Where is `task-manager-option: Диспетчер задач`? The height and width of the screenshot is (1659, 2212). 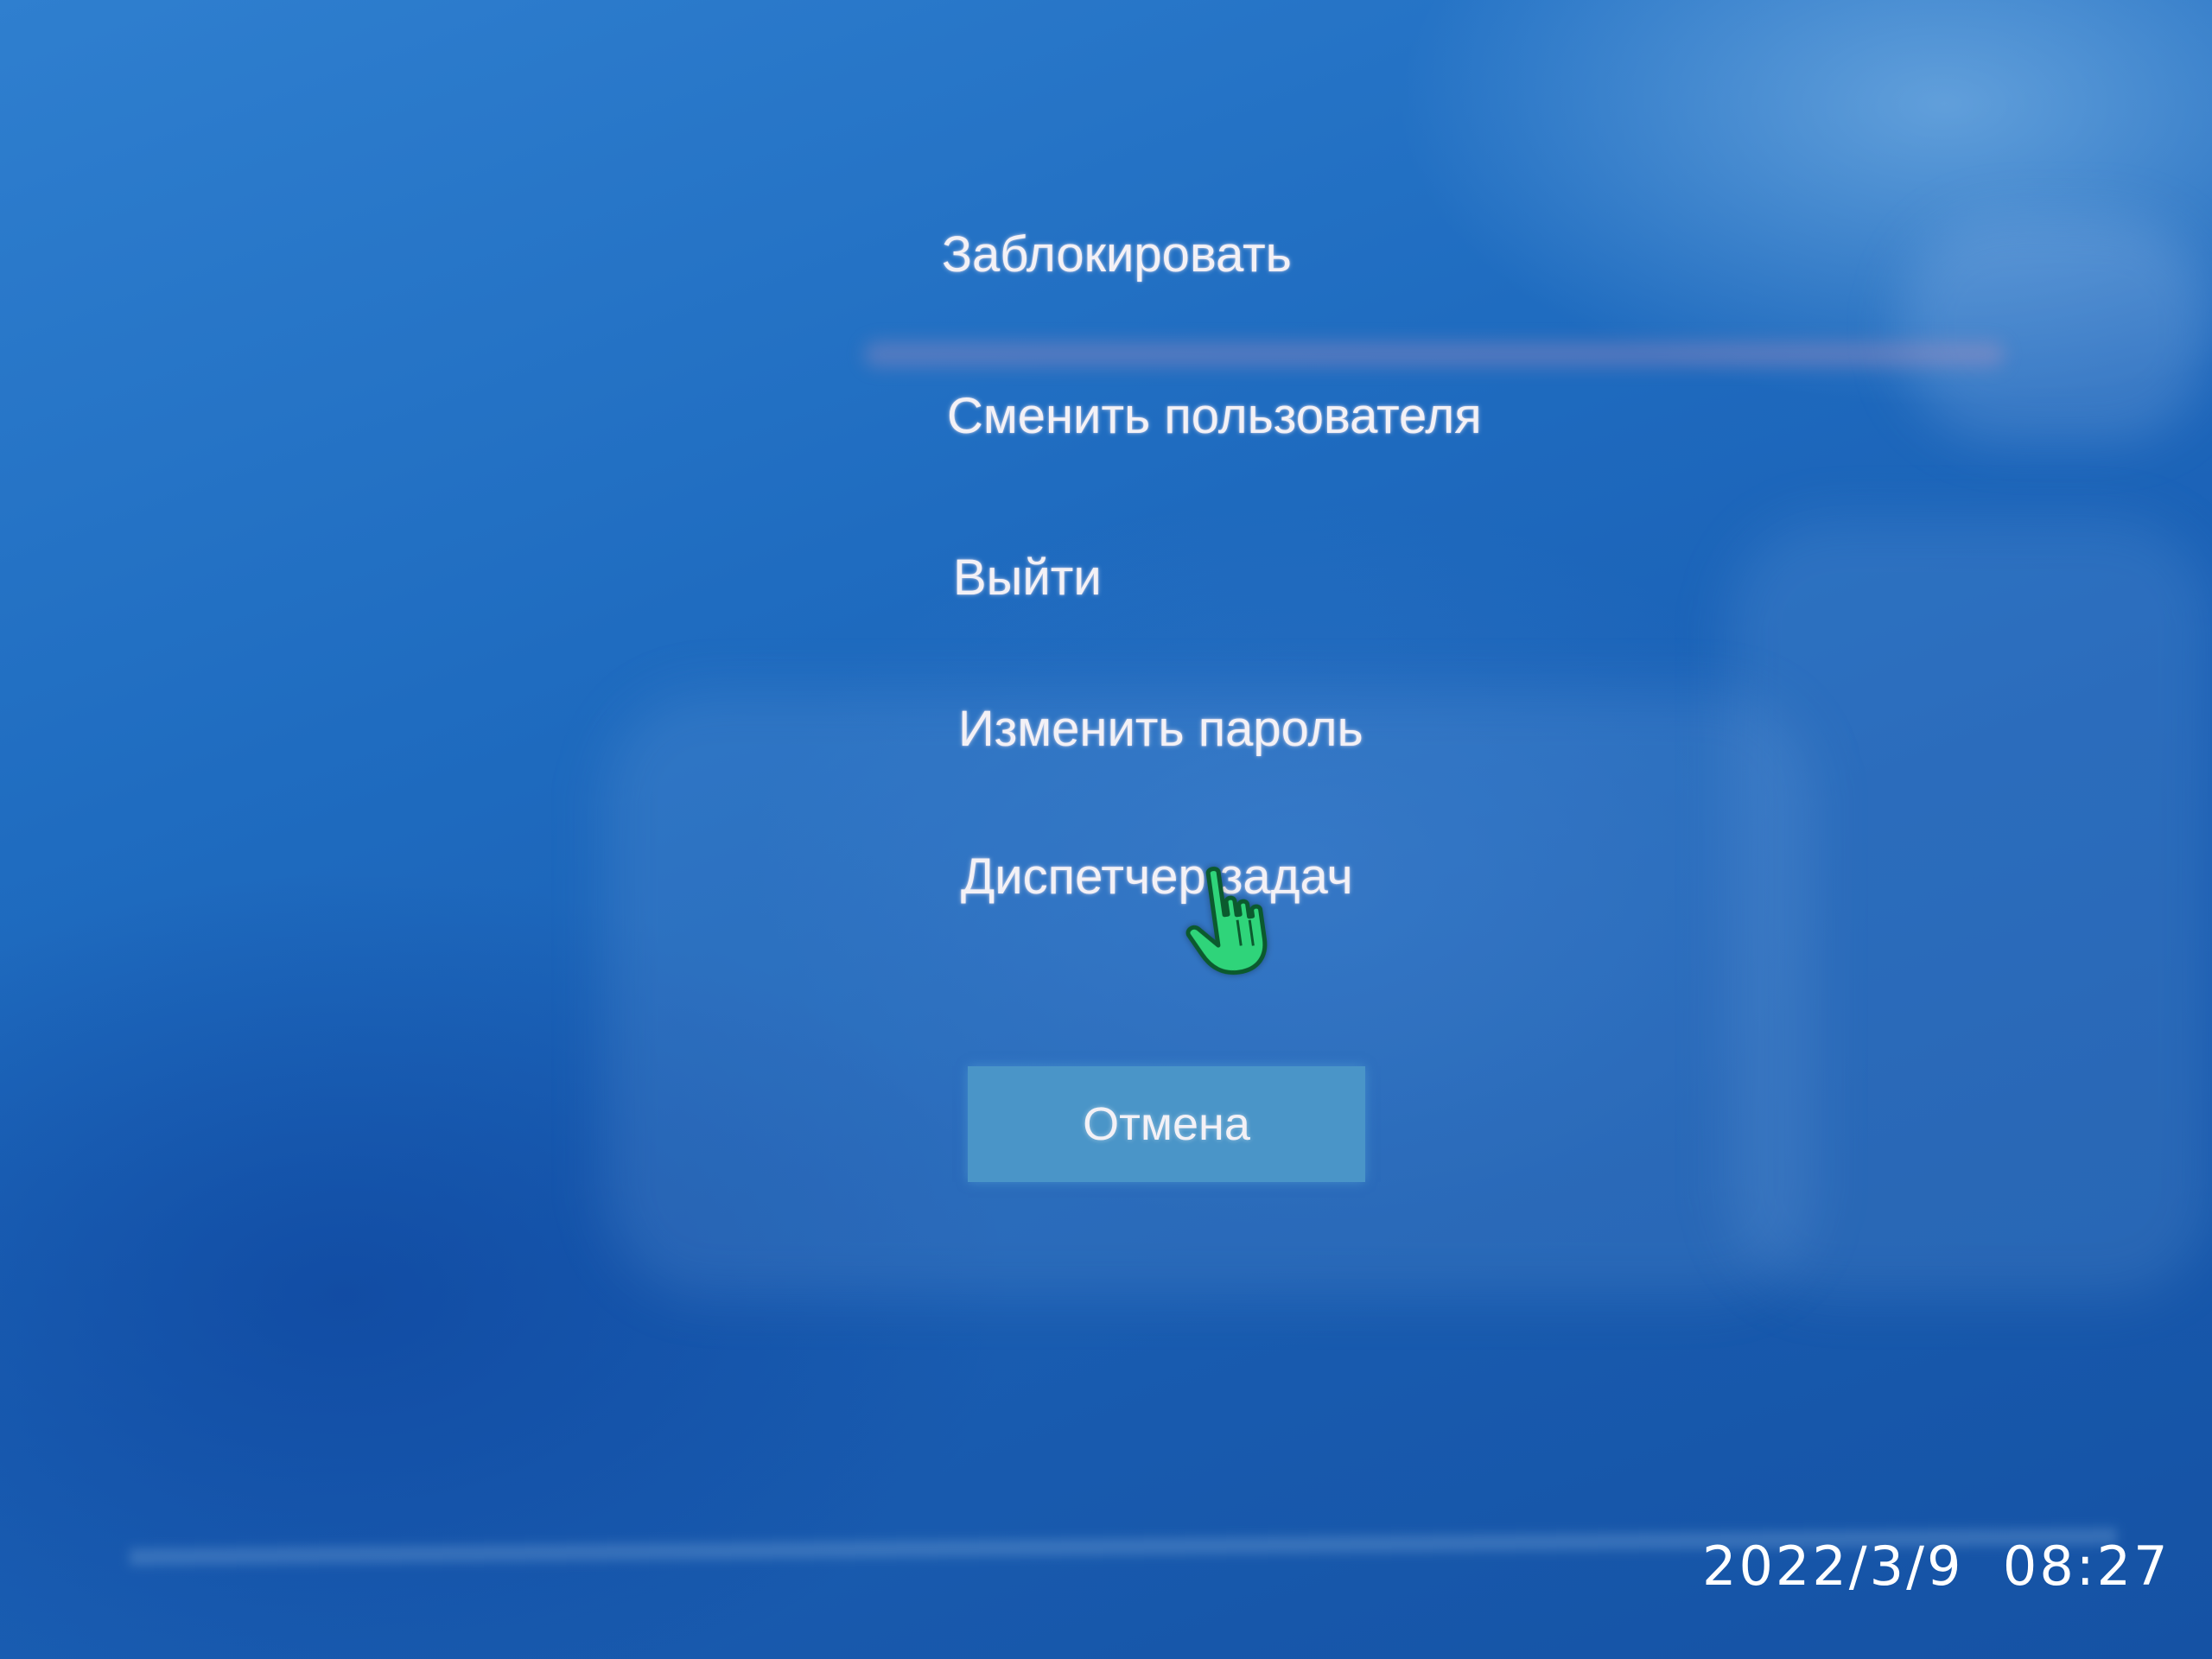
task-manager-option: Диспетчер задач is located at coordinates (1157, 877).